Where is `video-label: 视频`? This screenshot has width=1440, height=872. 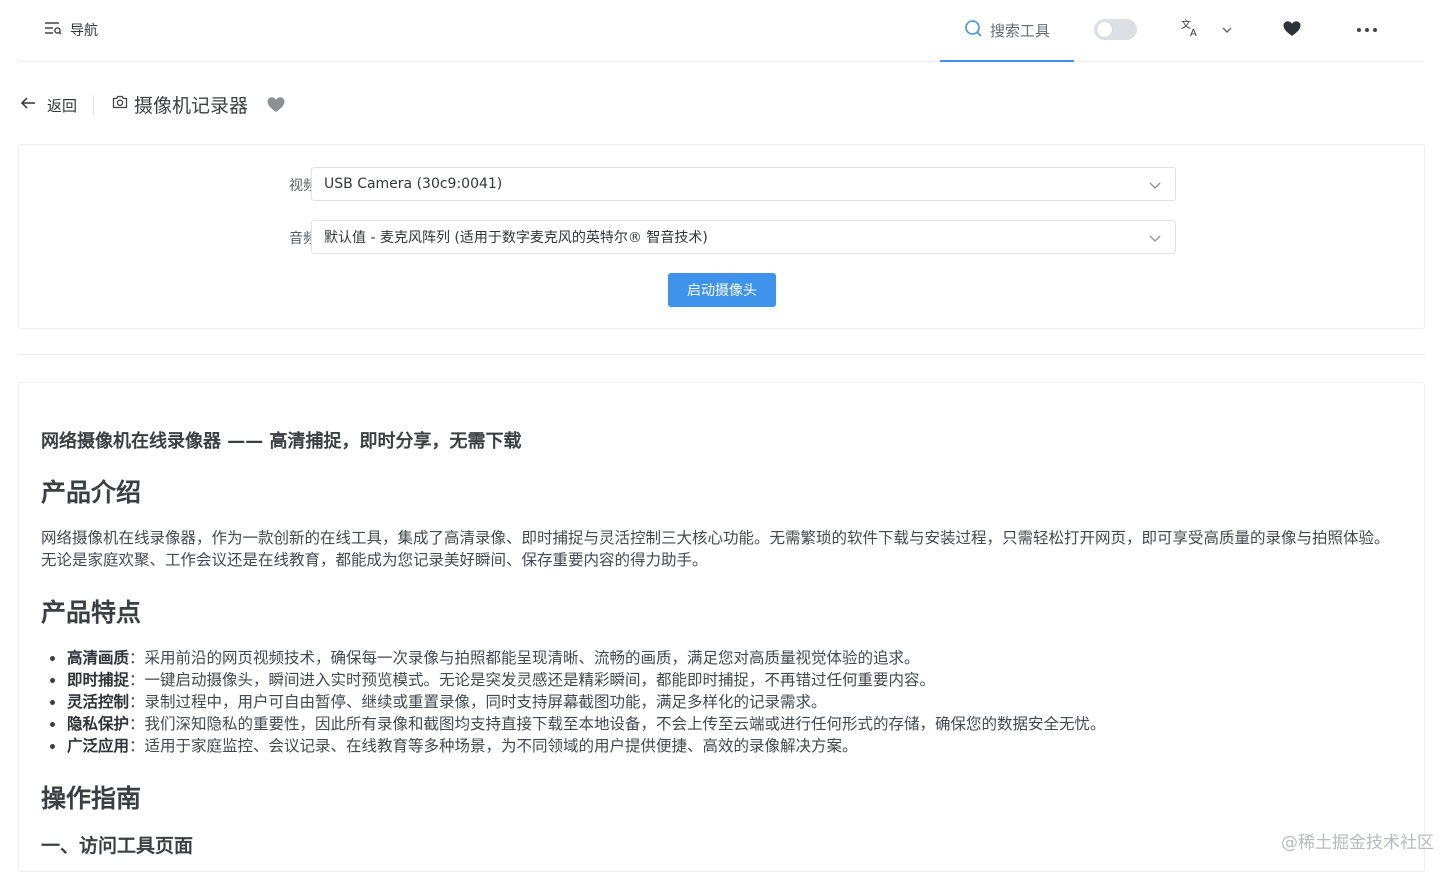
video-label: 视频 is located at coordinates (303, 186).